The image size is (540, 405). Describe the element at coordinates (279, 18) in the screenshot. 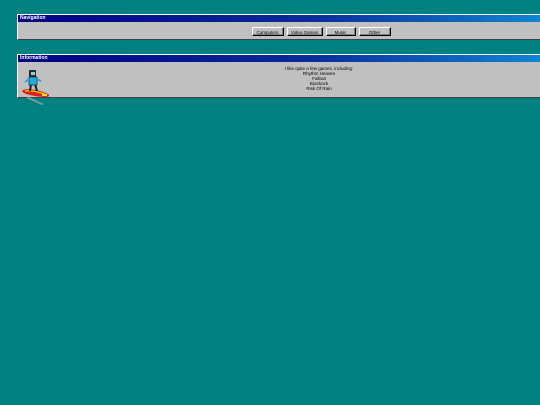

I see `navigation-title: Navigation` at that location.